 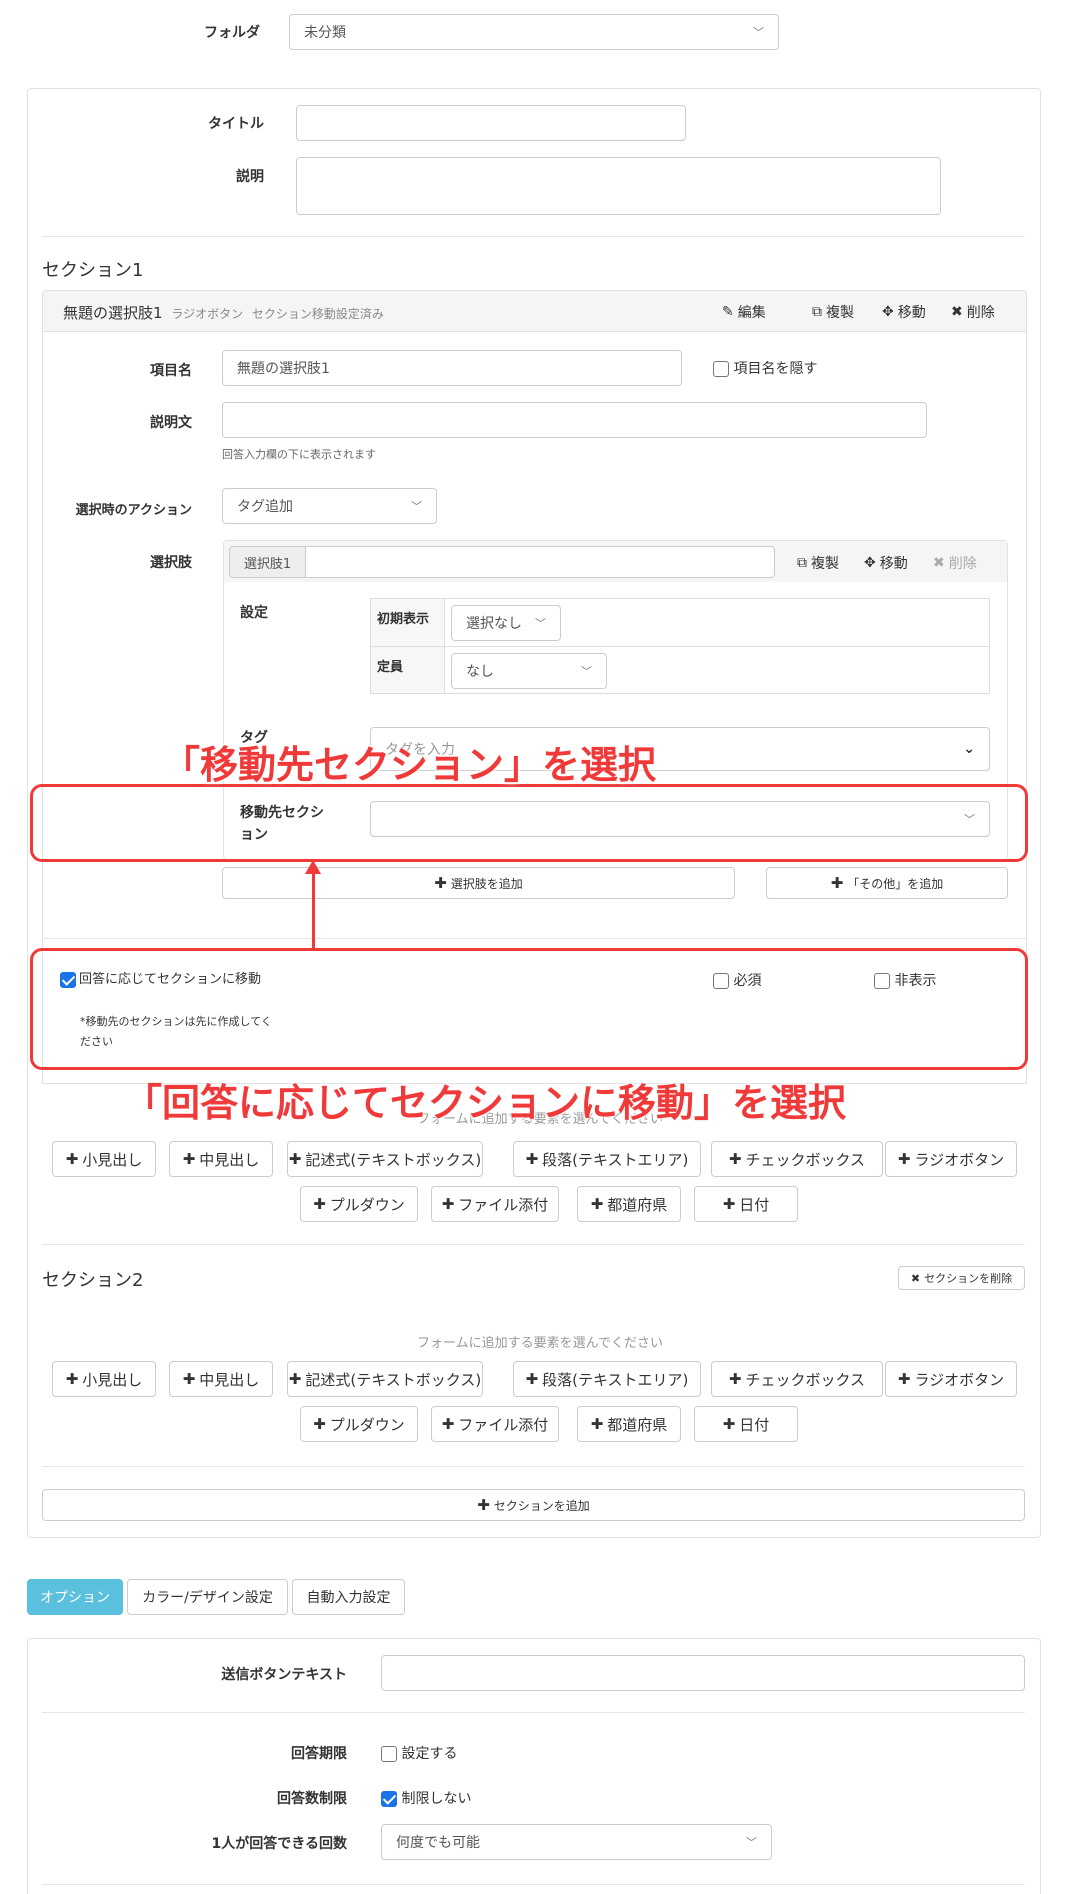 I want to click on title-label: タイトル, so click(x=236, y=124).